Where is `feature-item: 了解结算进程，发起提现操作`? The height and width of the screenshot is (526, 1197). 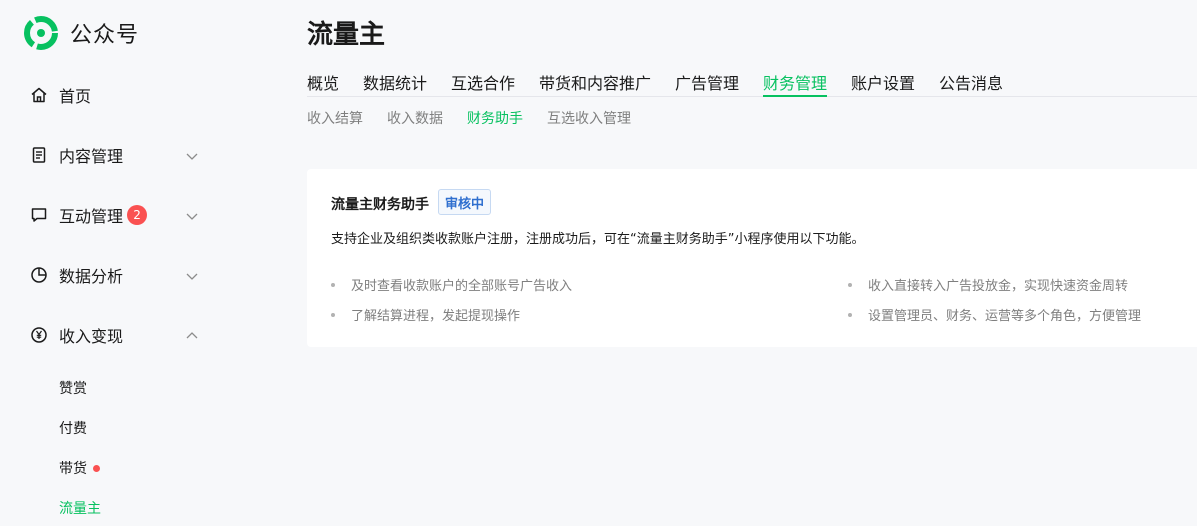
feature-item: 了解结算进程，发起提现操作 is located at coordinates (425, 314).